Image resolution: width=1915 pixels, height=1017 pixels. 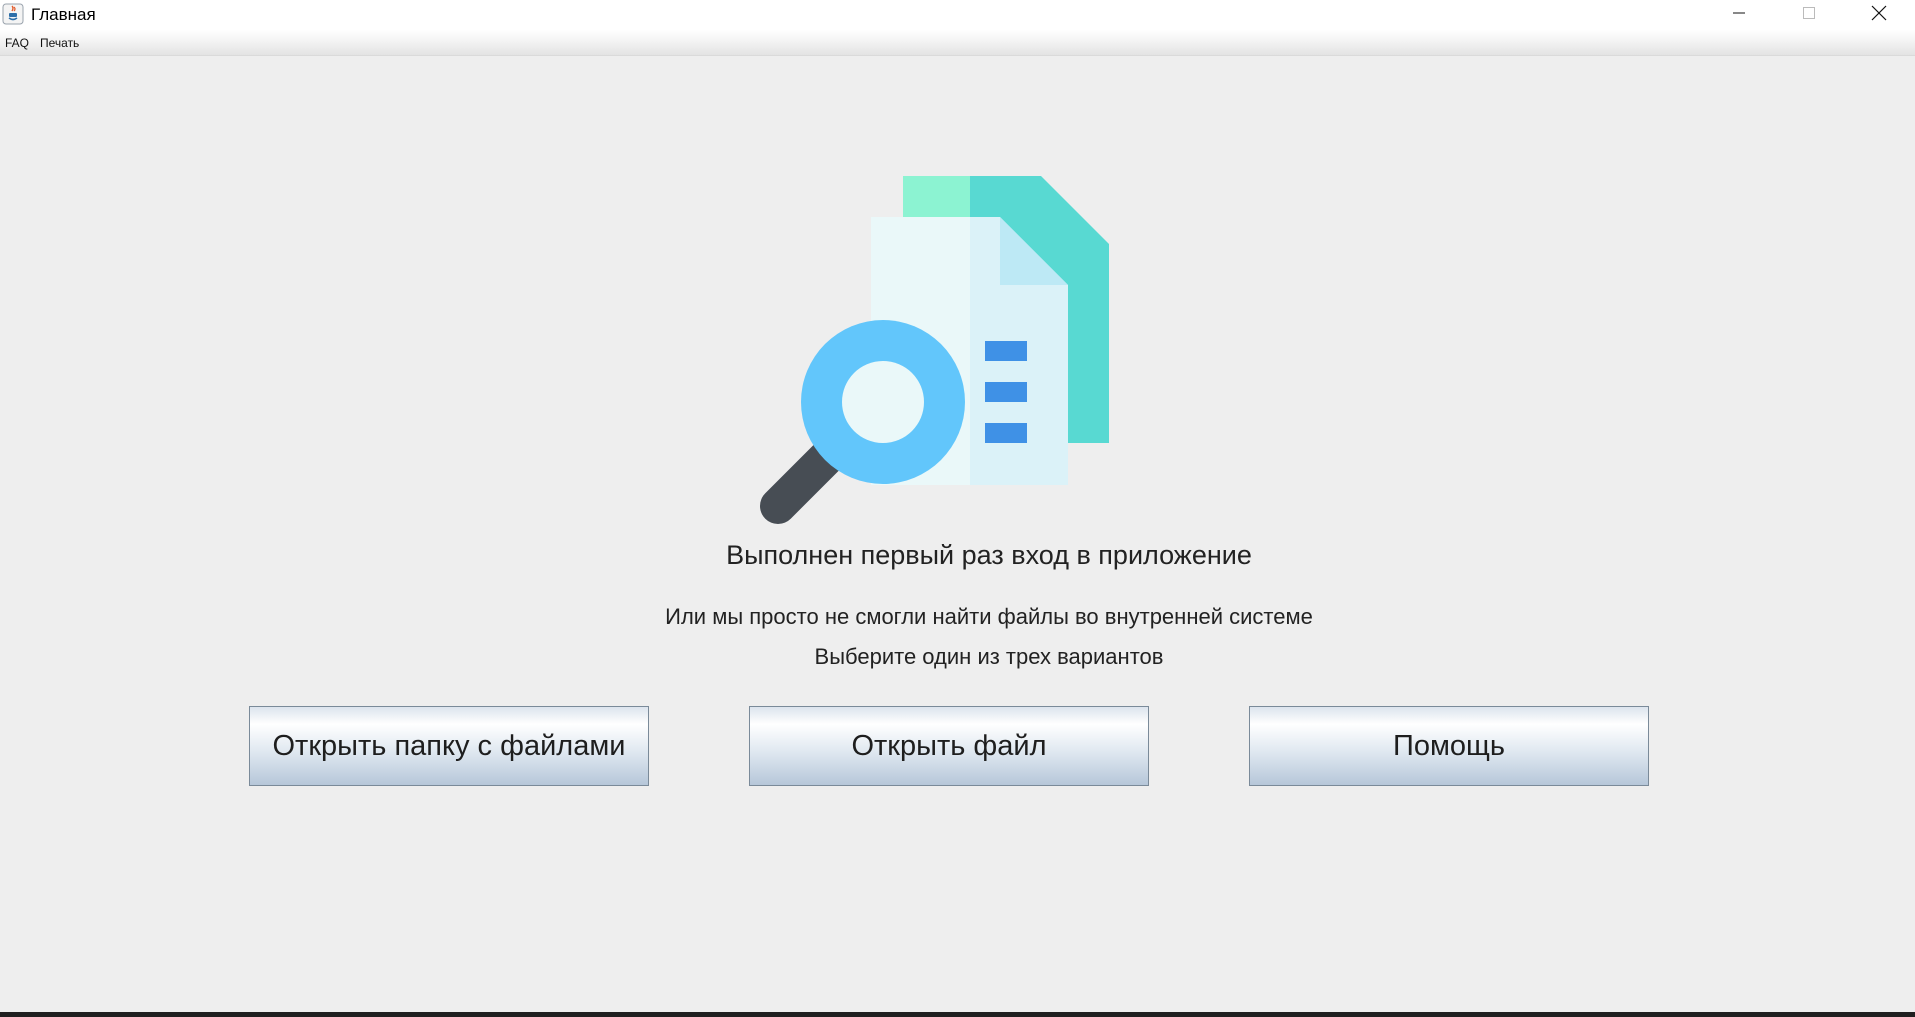 I want to click on open-file-button: Открыть файл, so click(x=949, y=746).